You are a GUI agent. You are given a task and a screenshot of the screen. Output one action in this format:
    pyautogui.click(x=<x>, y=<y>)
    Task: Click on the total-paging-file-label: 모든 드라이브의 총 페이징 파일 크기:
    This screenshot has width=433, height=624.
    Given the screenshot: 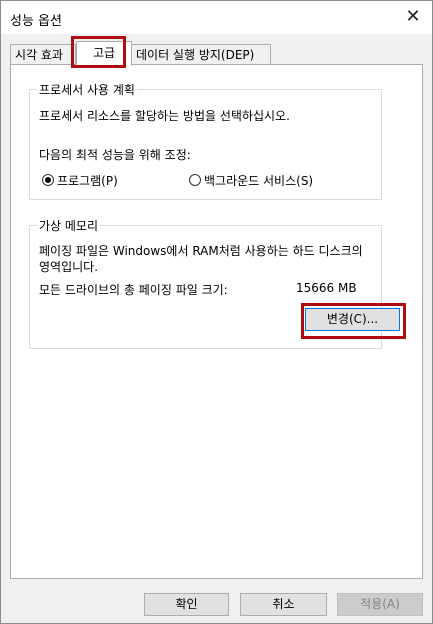 What is the action you would take?
    pyautogui.click(x=133, y=290)
    